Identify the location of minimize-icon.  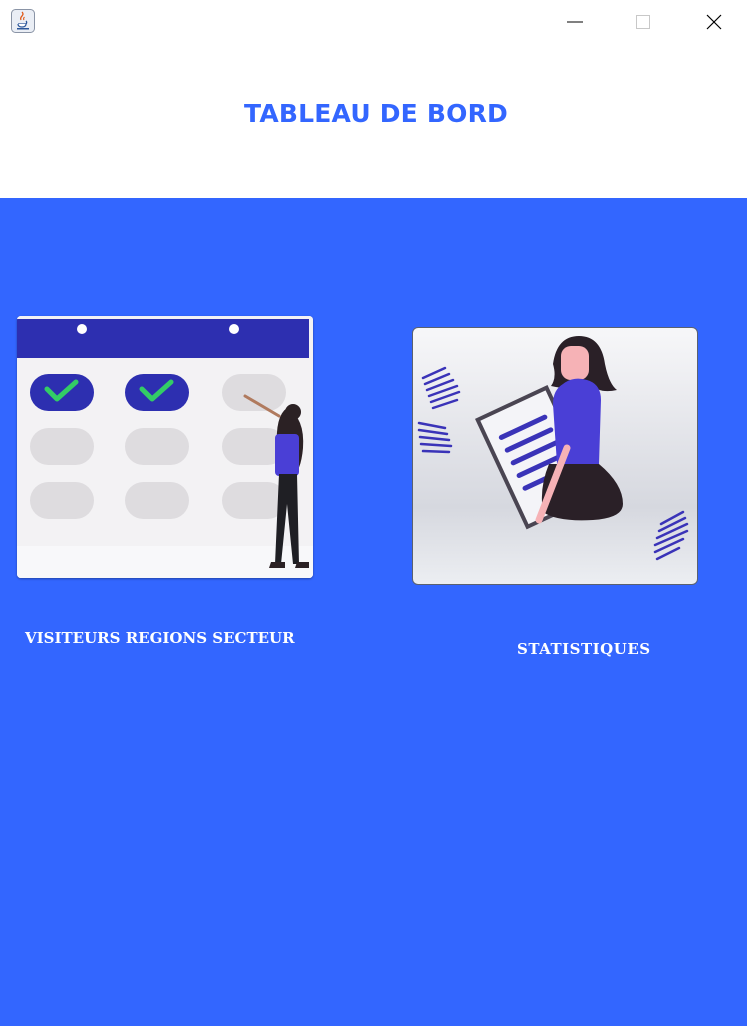
(575, 22).